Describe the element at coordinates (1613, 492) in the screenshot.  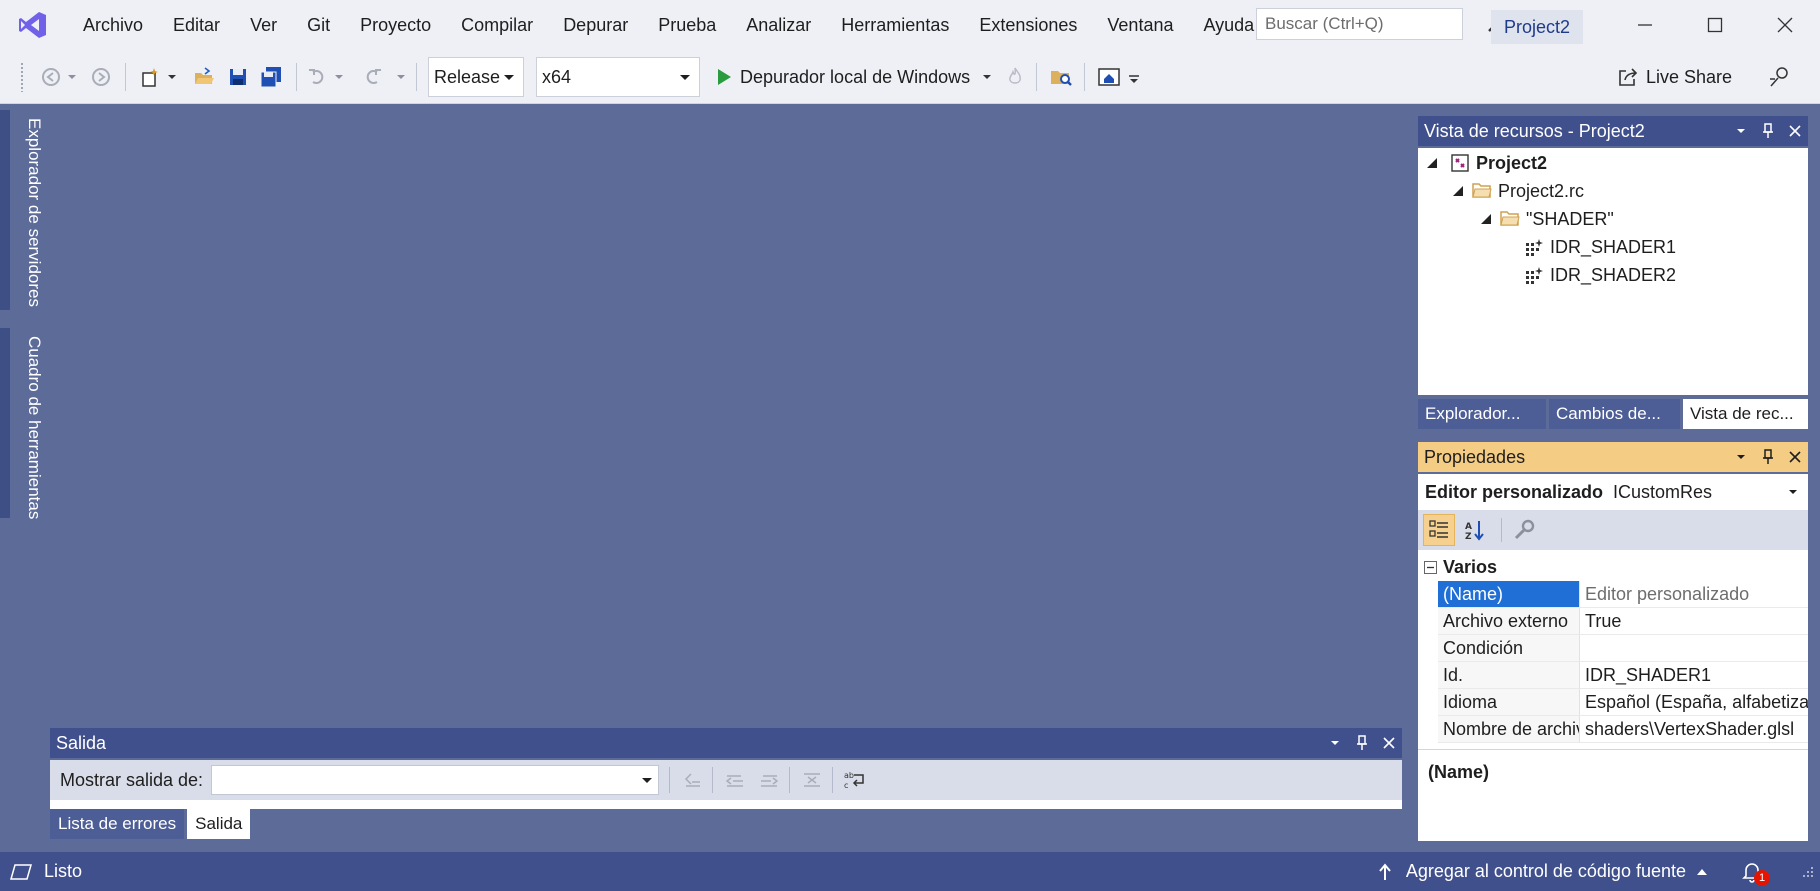
I see `properties-object-selector: Editor personalizado ICustomRes` at that location.